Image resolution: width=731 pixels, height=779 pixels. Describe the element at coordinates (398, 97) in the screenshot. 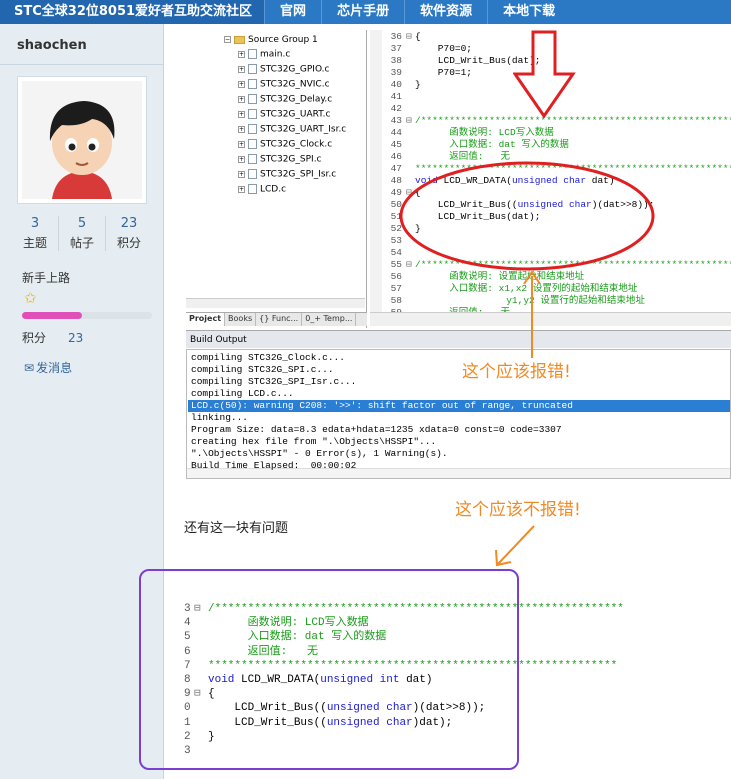

I see `code-line: 41` at that location.